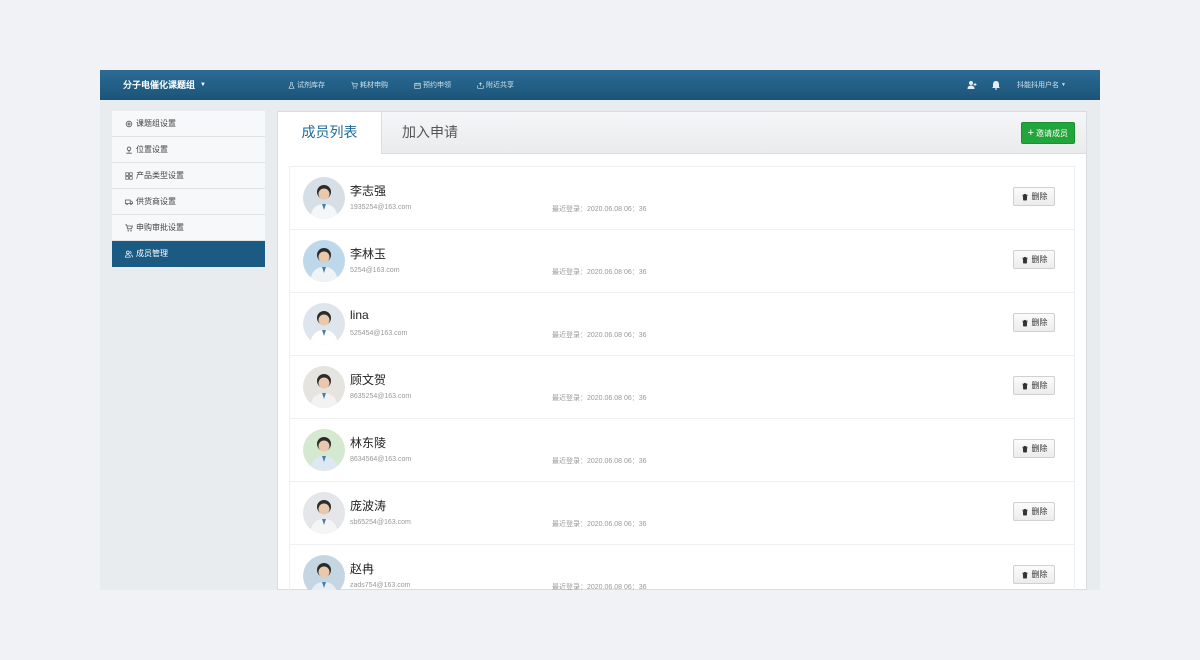 The height and width of the screenshot is (660, 1200). I want to click on plus-icon: +, so click(1030, 132).